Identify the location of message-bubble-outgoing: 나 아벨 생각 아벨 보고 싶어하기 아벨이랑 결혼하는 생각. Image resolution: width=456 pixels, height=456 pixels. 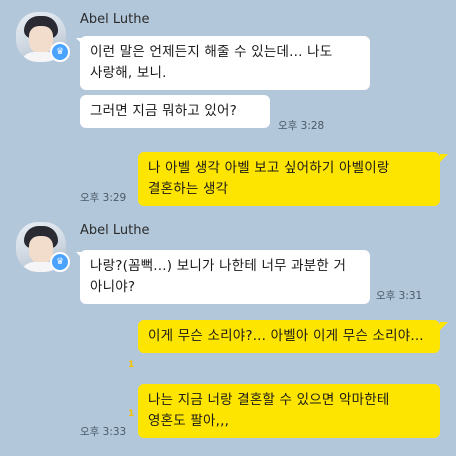
(289, 179).